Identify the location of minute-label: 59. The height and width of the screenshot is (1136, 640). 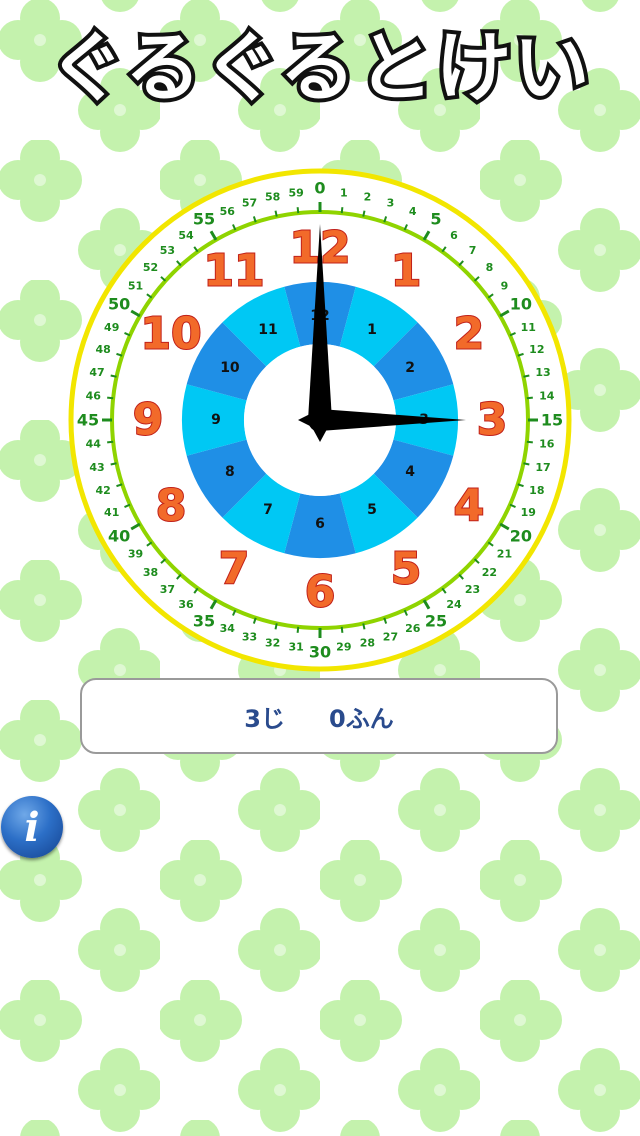
(296, 193).